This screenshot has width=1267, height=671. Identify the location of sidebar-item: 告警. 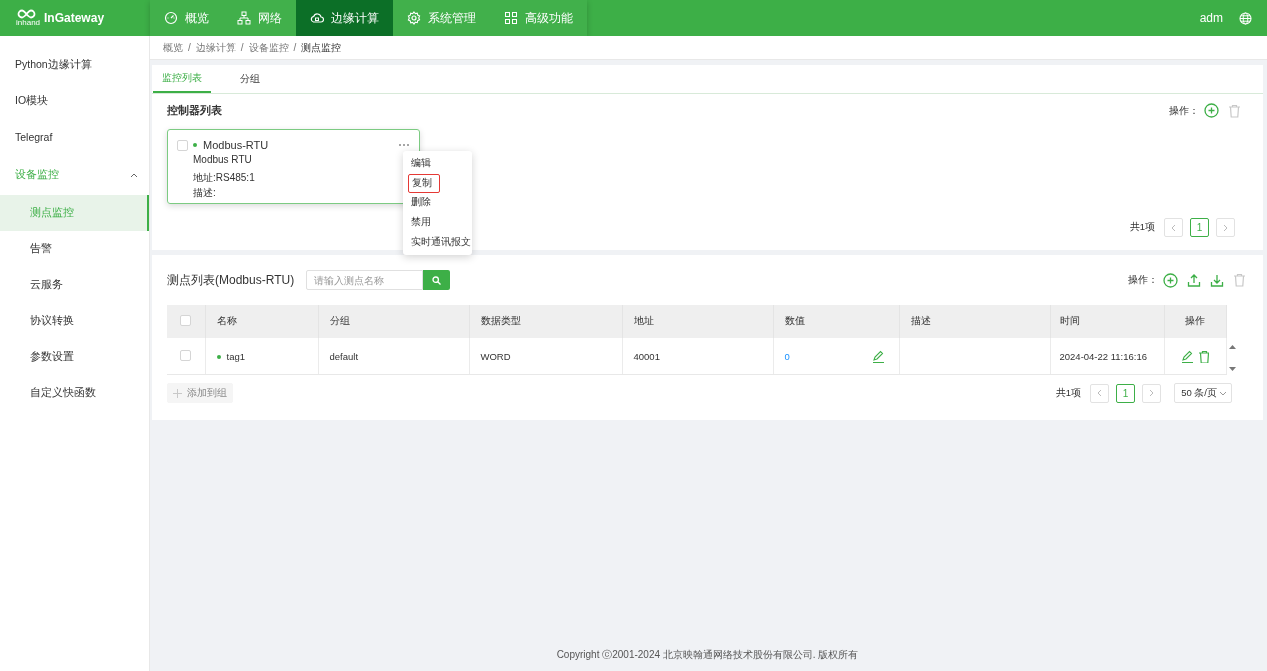
(74, 249).